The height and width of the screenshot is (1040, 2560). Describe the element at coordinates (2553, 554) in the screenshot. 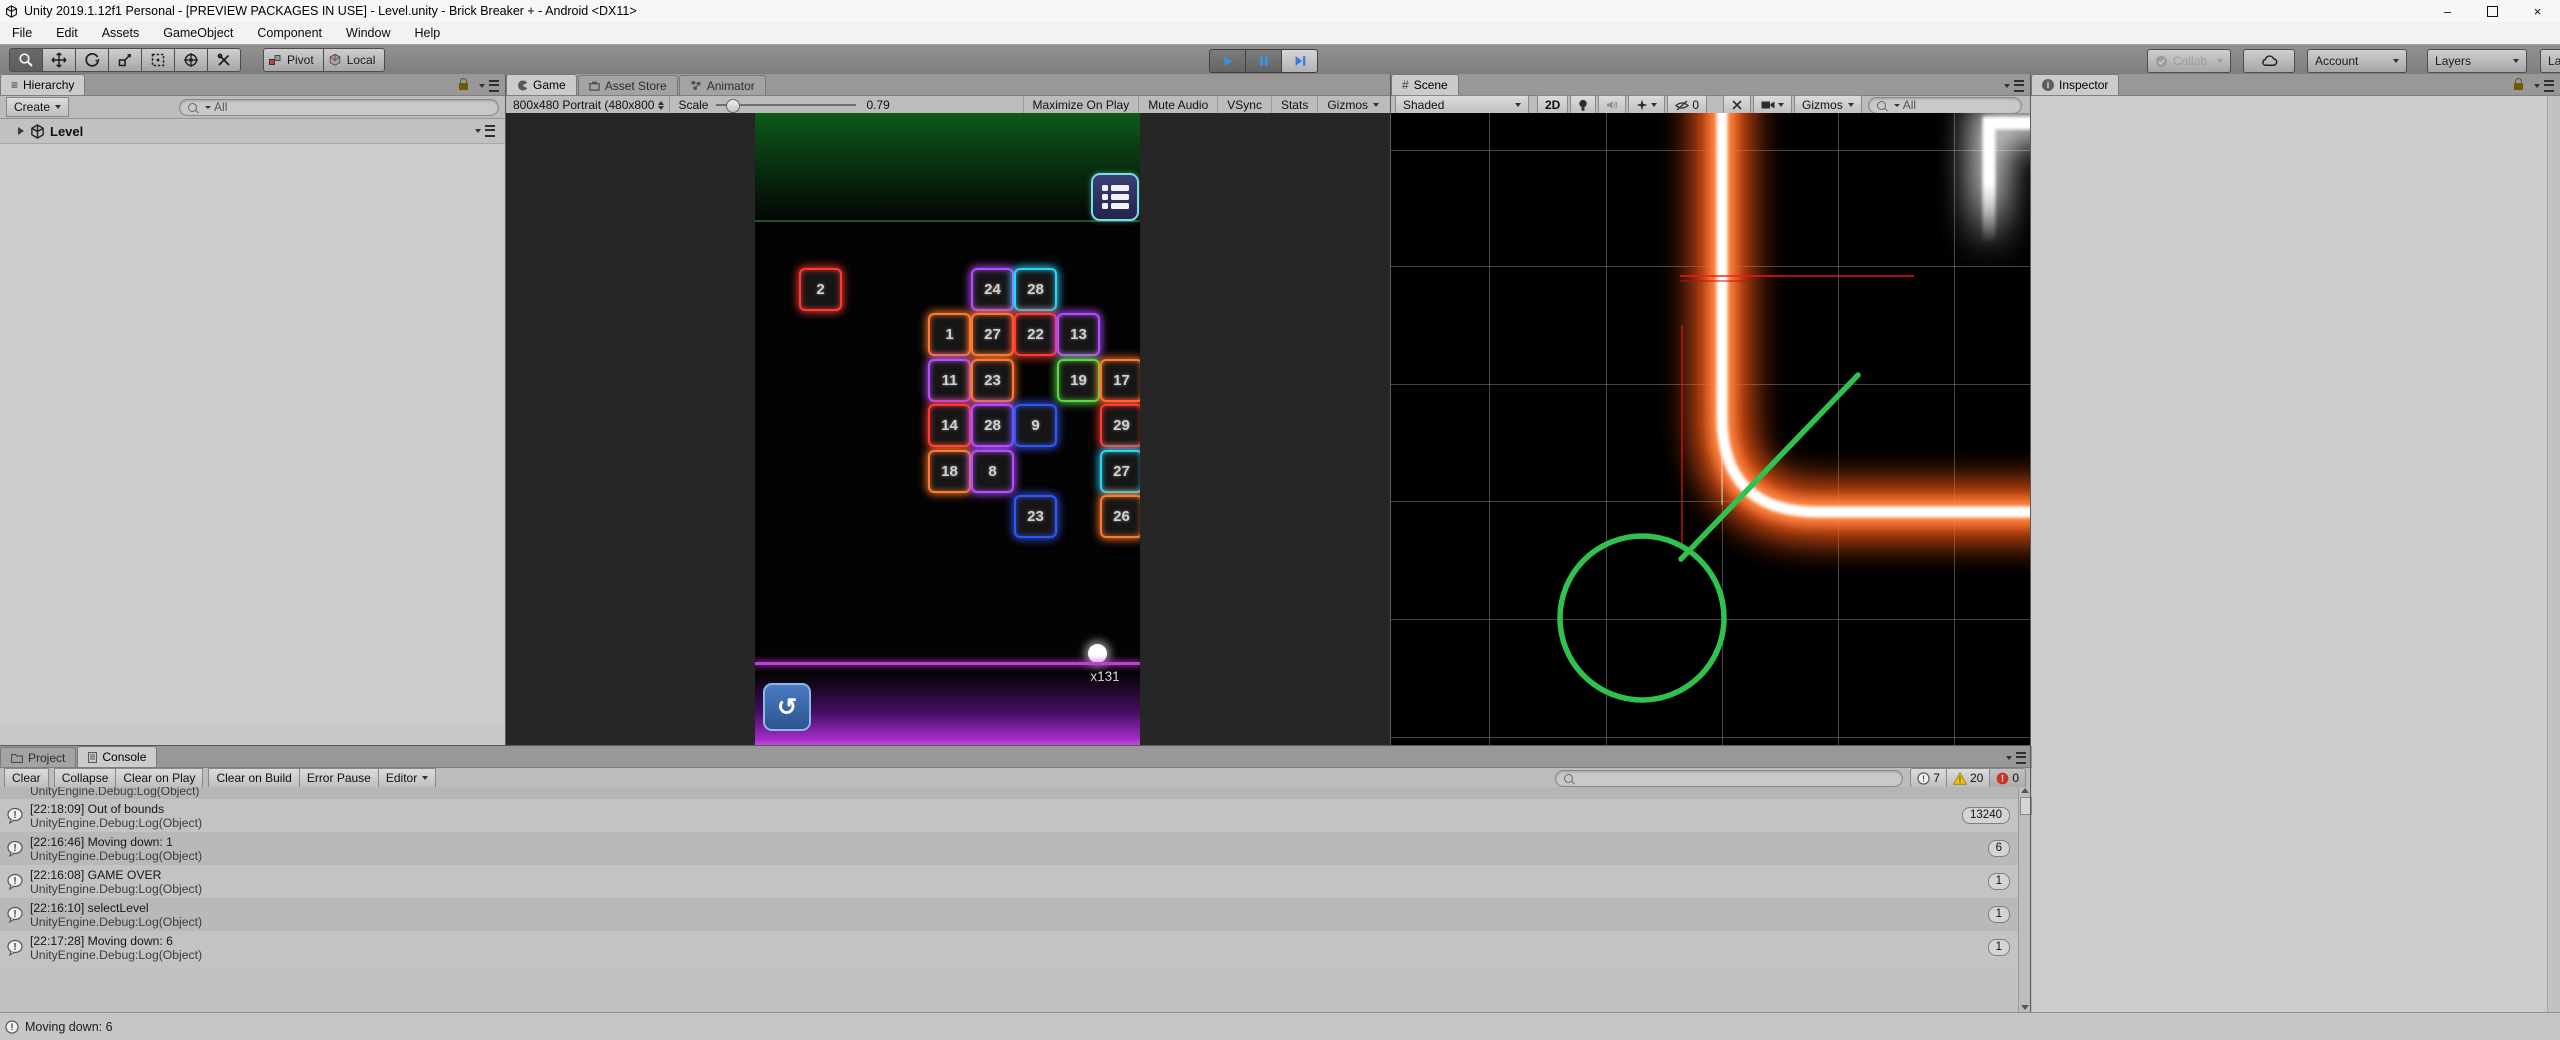

I see `inspector-scrollbar` at that location.